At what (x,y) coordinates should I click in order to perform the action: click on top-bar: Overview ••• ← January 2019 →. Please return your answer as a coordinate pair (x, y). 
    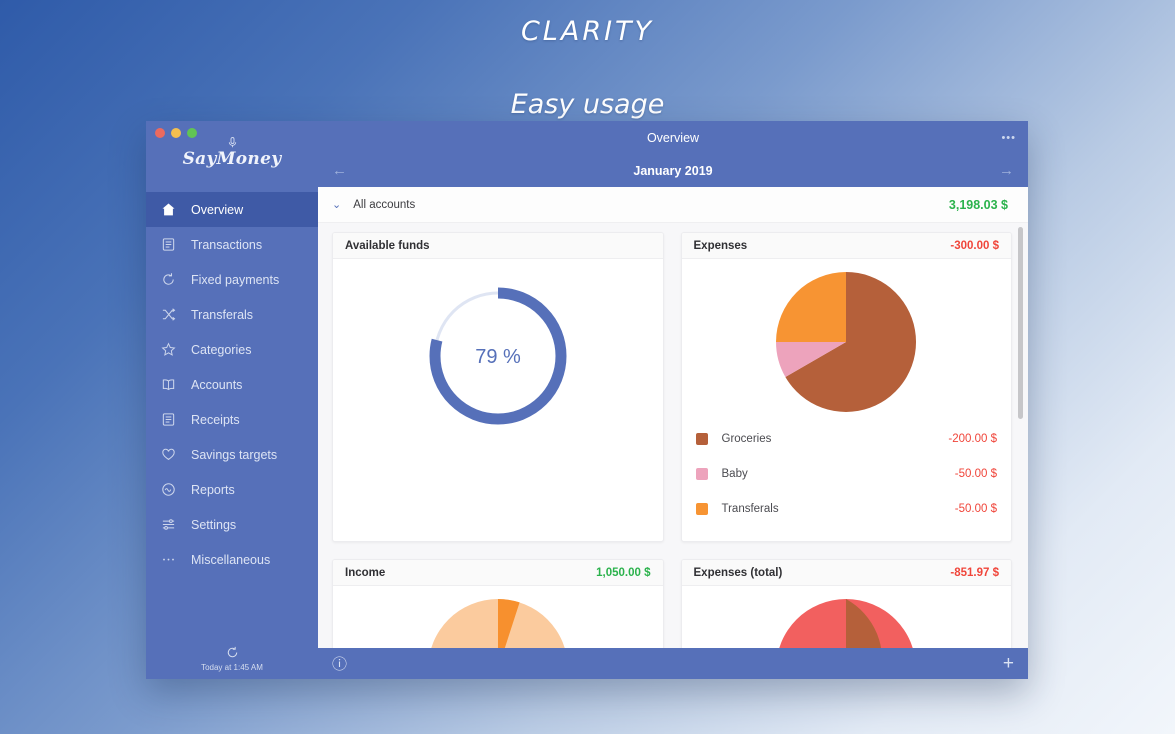
    Looking at the image, I should click on (673, 154).